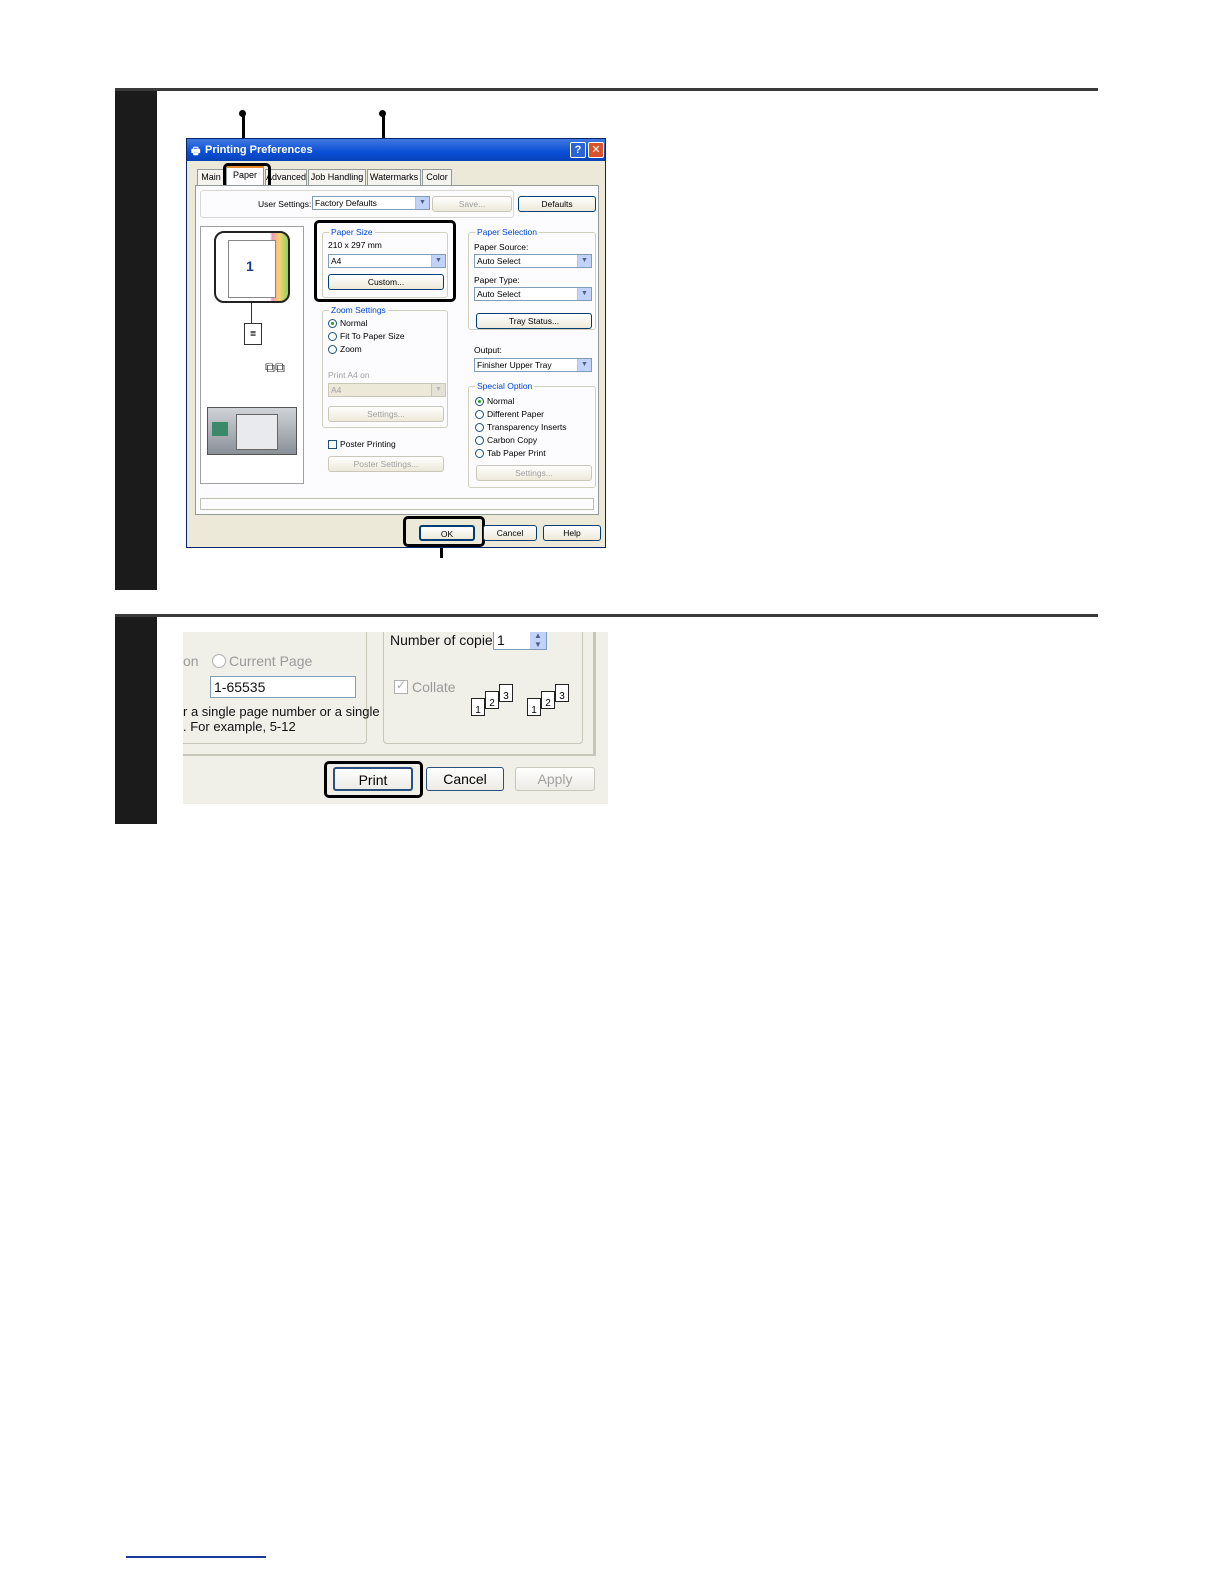 Image resolution: width=1224 pixels, height=1584 pixels. I want to click on collate-page-2a: 2, so click(492, 700).